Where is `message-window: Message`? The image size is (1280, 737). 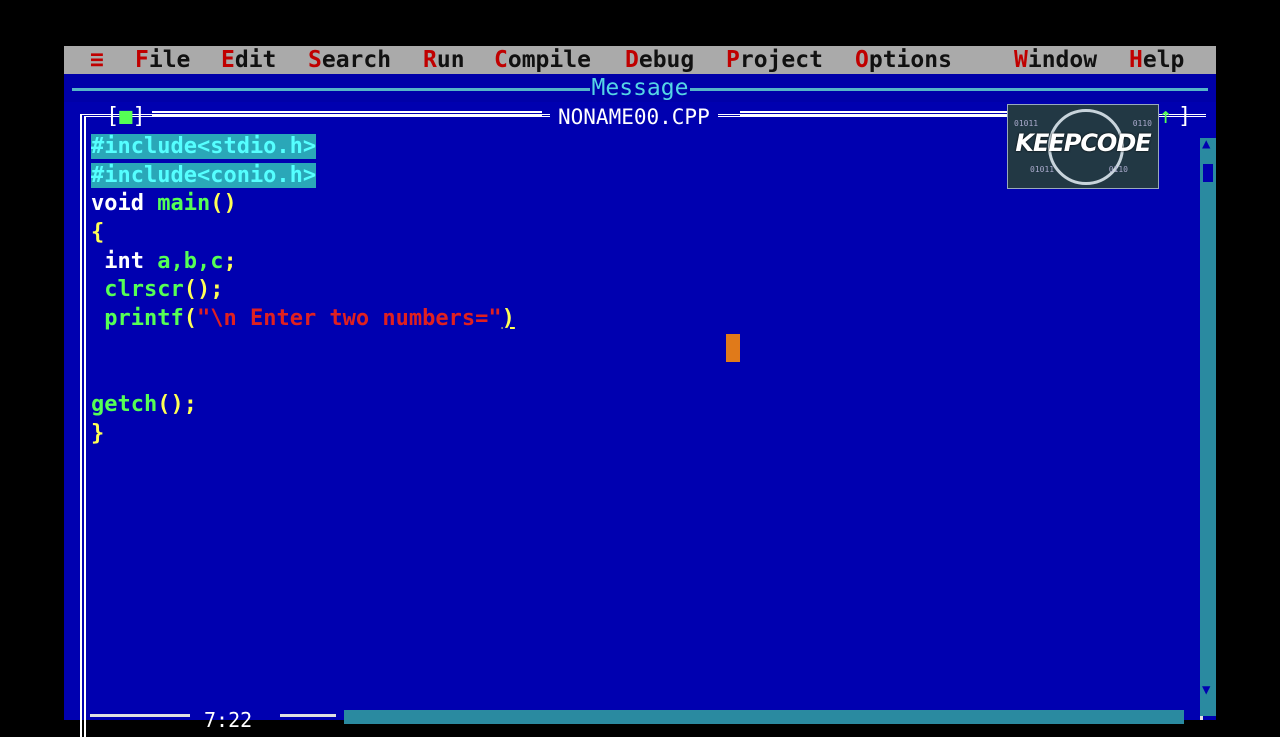 message-window: Message is located at coordinates (640, 88).